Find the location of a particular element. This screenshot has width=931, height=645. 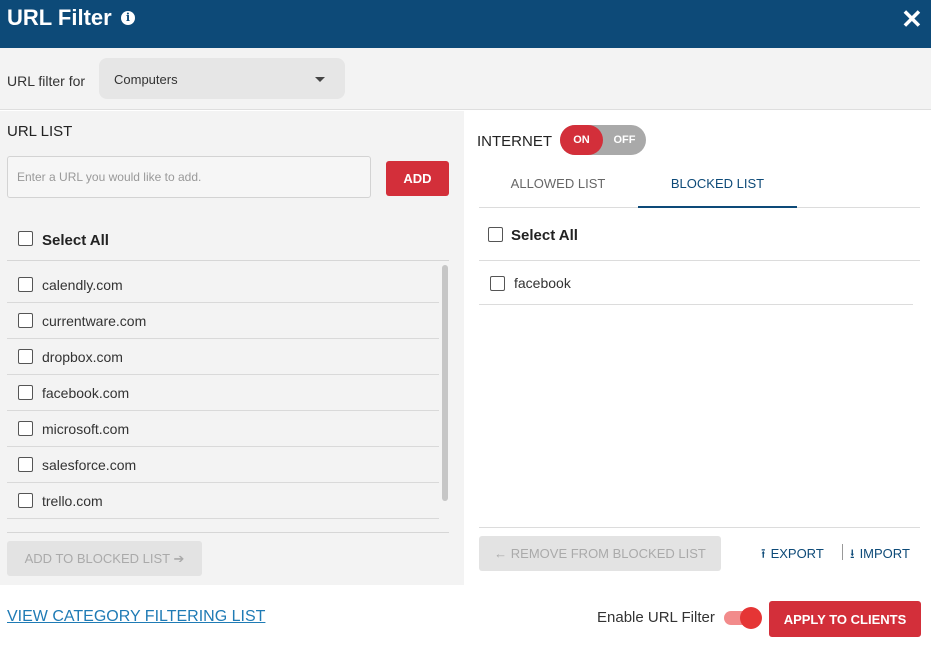

list-item: trello.com is located at coordinates (223, 501).